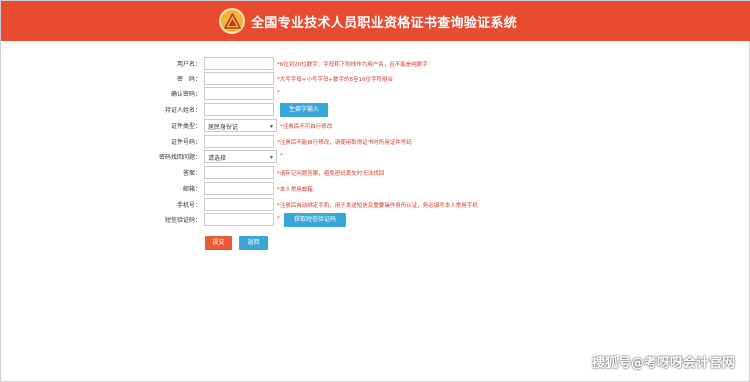 The height and width of the screenshot is (382, 750). Describe the element at coordinates (188, 205) in the screenshot. I see `phone-label: 手机号：` at that location.